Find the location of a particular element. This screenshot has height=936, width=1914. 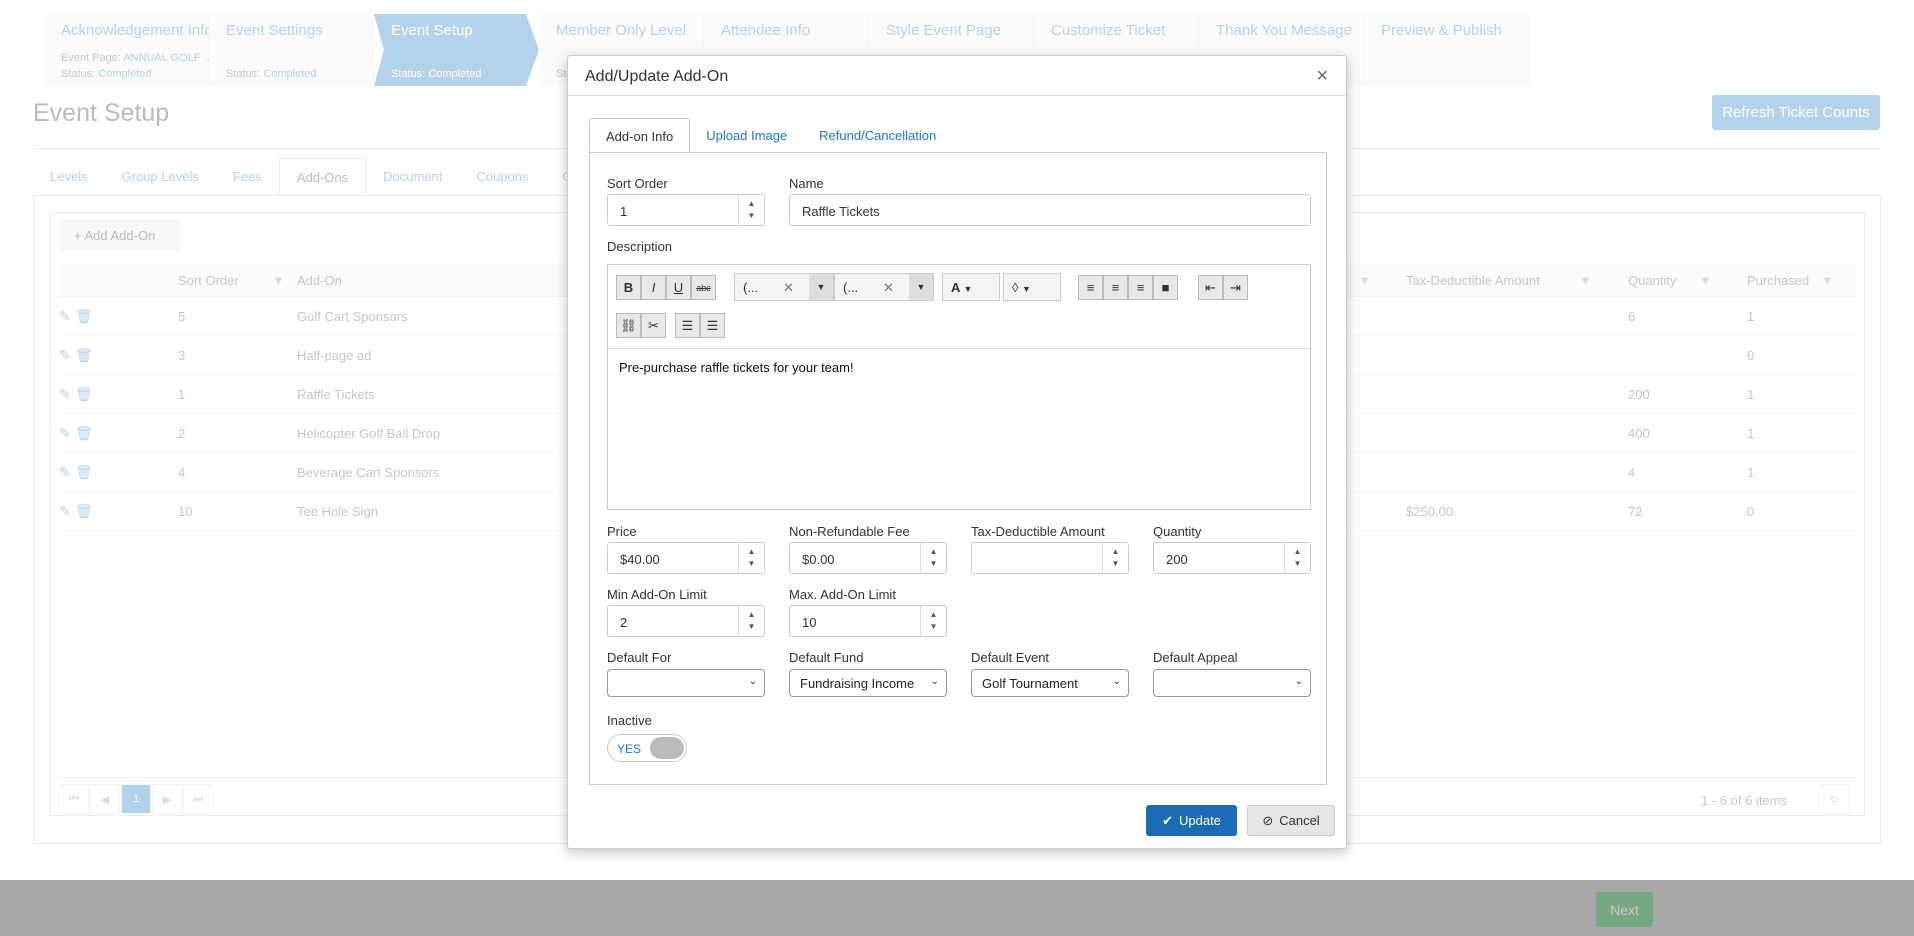

price-value: $40.00 is located at coordinates (640, 559).